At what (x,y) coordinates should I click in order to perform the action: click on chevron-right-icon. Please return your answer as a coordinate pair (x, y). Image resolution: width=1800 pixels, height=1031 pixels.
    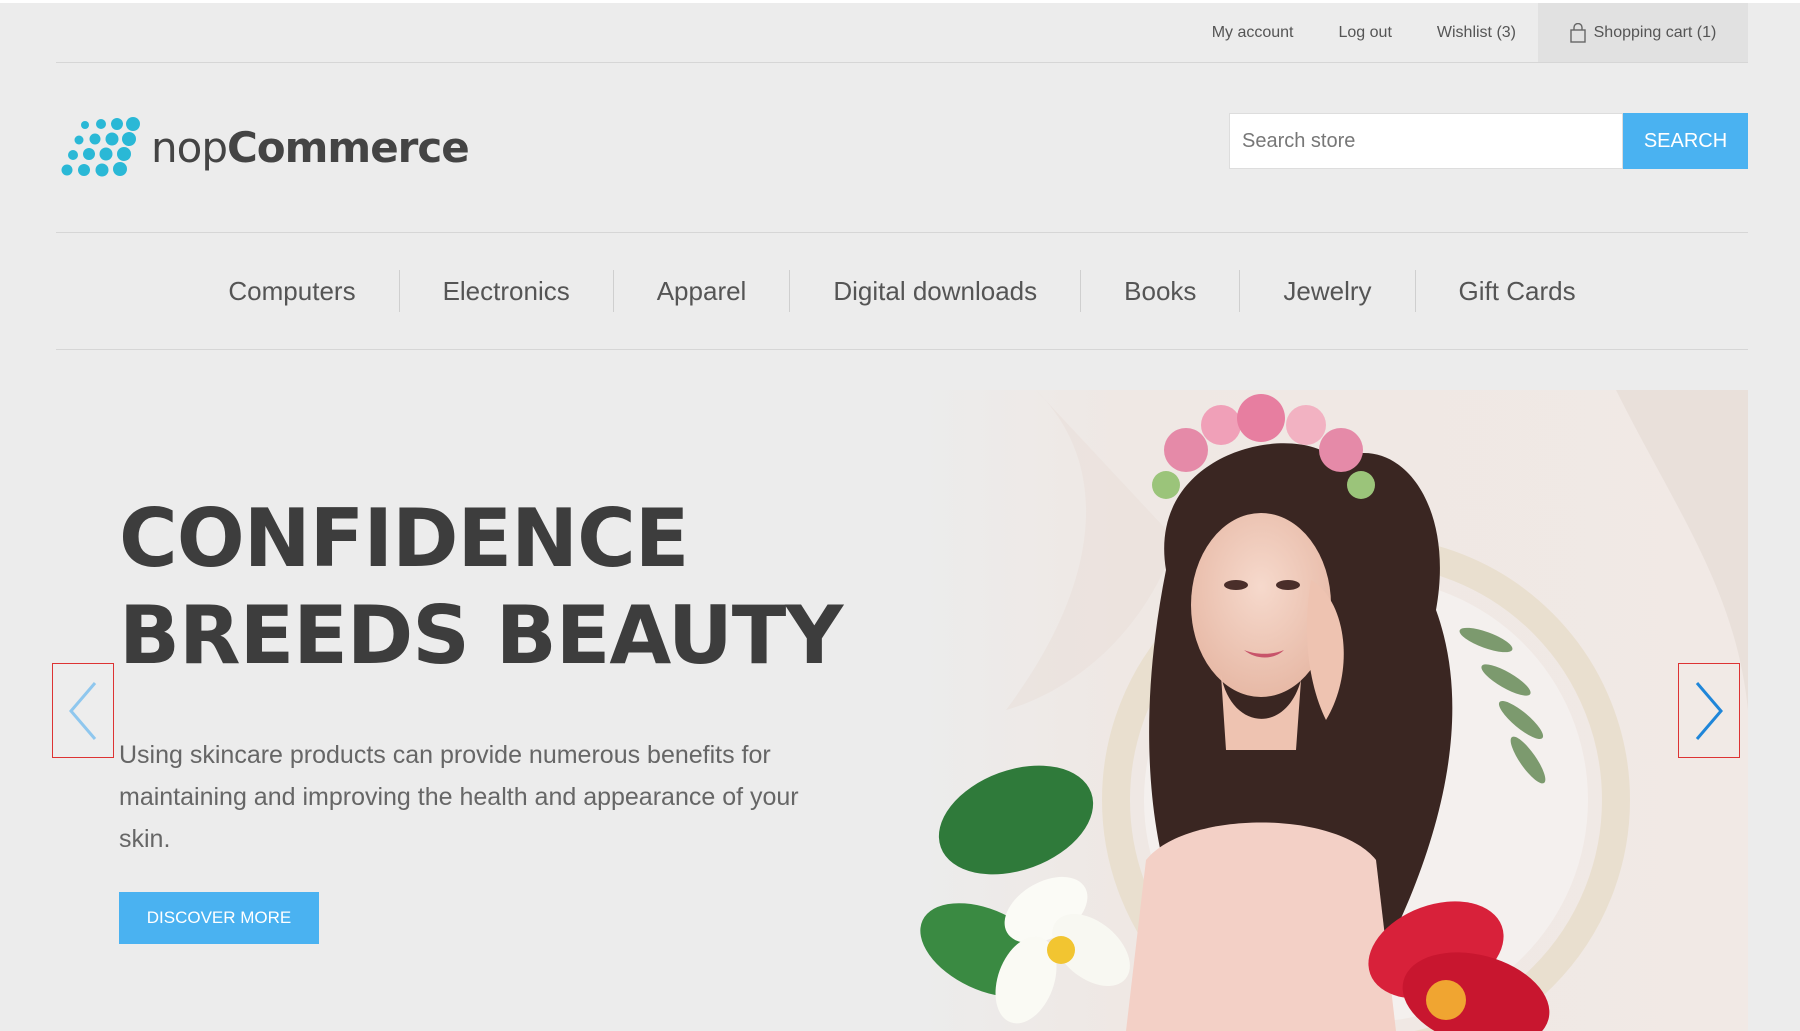
    Looking at the image, I should click on (1709, 710).